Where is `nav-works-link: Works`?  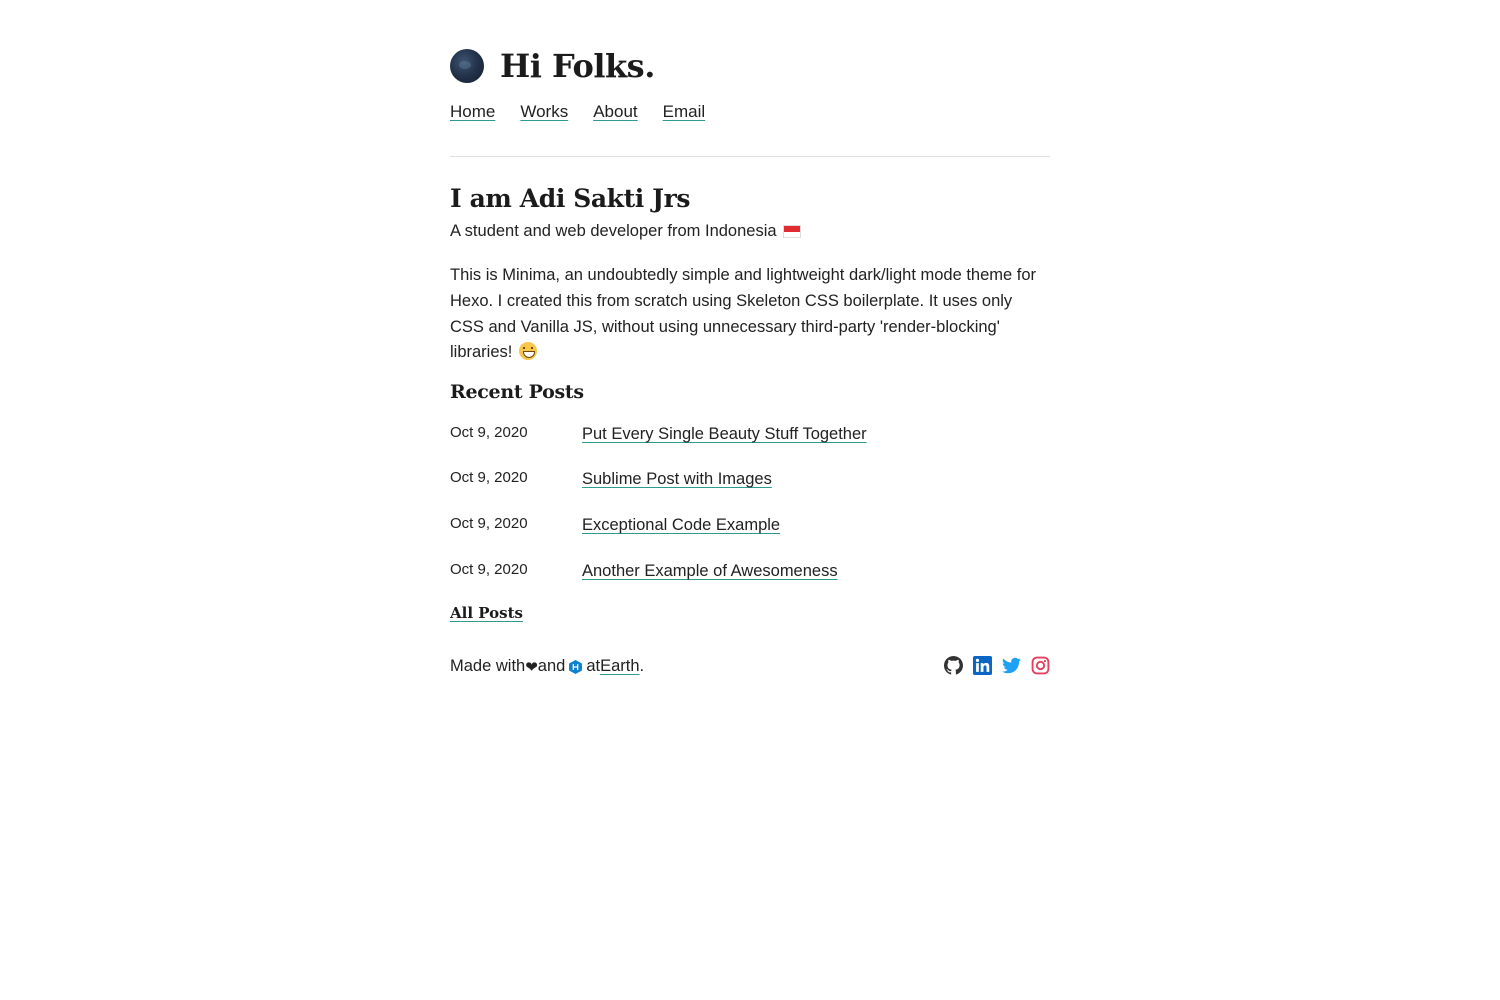 nav-works-link: Works is located at coordinates (544, 112).